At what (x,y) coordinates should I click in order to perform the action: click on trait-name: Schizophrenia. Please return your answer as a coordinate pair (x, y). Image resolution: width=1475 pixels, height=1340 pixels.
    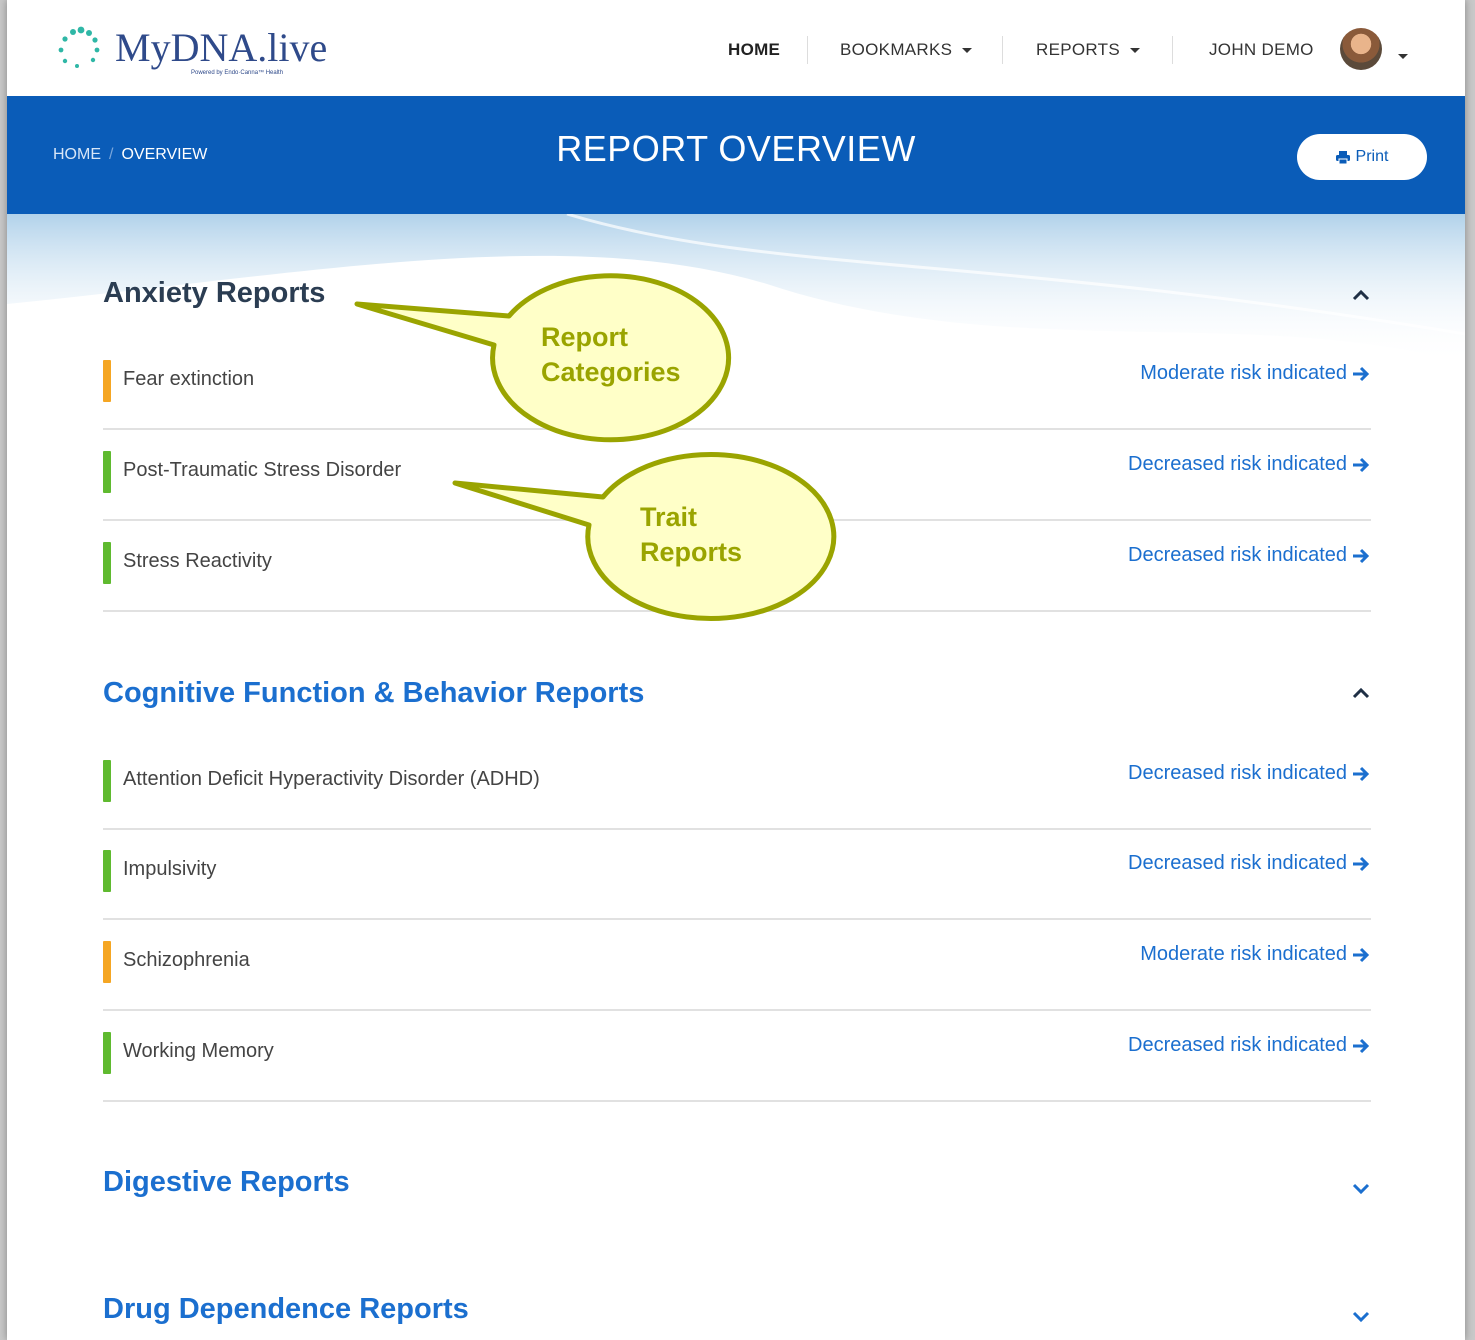
    Looking at the image, I should click on (186, 960).